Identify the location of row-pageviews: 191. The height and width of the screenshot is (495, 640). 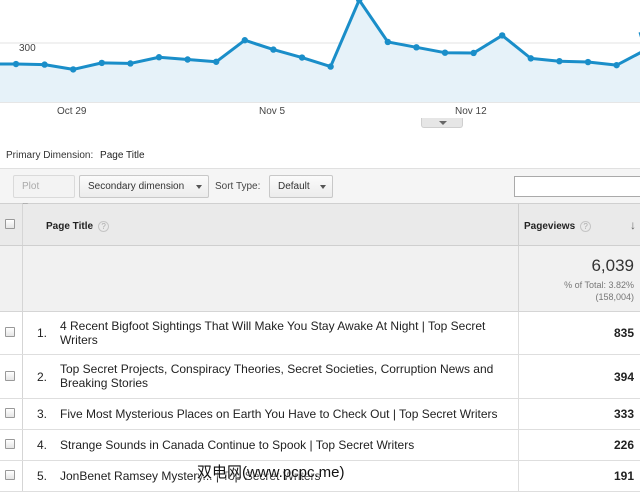
(623, 476).